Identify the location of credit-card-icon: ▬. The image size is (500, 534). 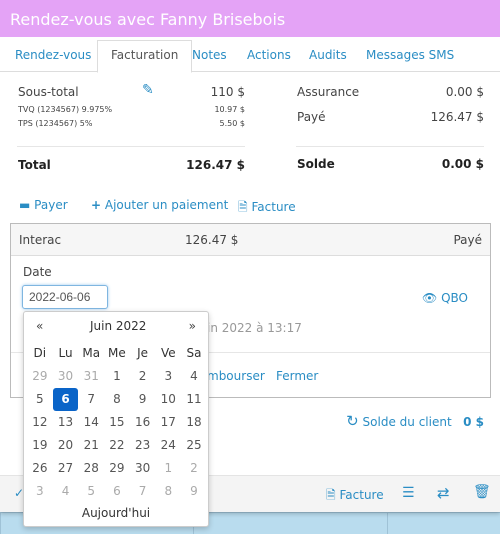
(25, 205).